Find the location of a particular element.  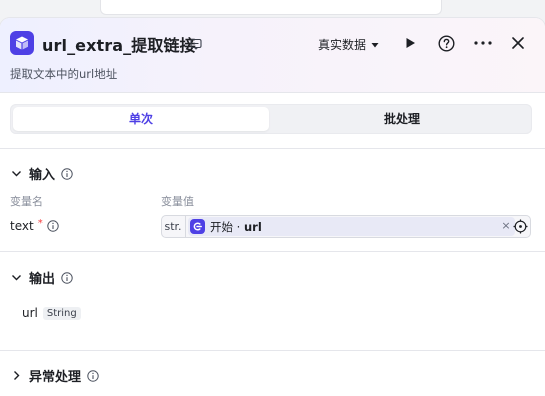

variable-reference-tag: 开始 · url × is located at coordinates (351, 226).